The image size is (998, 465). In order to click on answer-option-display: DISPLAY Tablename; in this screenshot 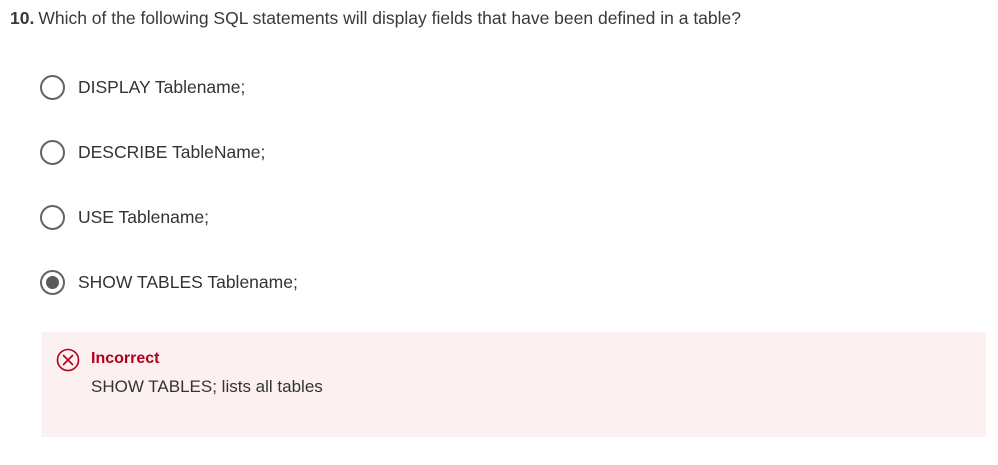, I will do `click(142, 87)`.